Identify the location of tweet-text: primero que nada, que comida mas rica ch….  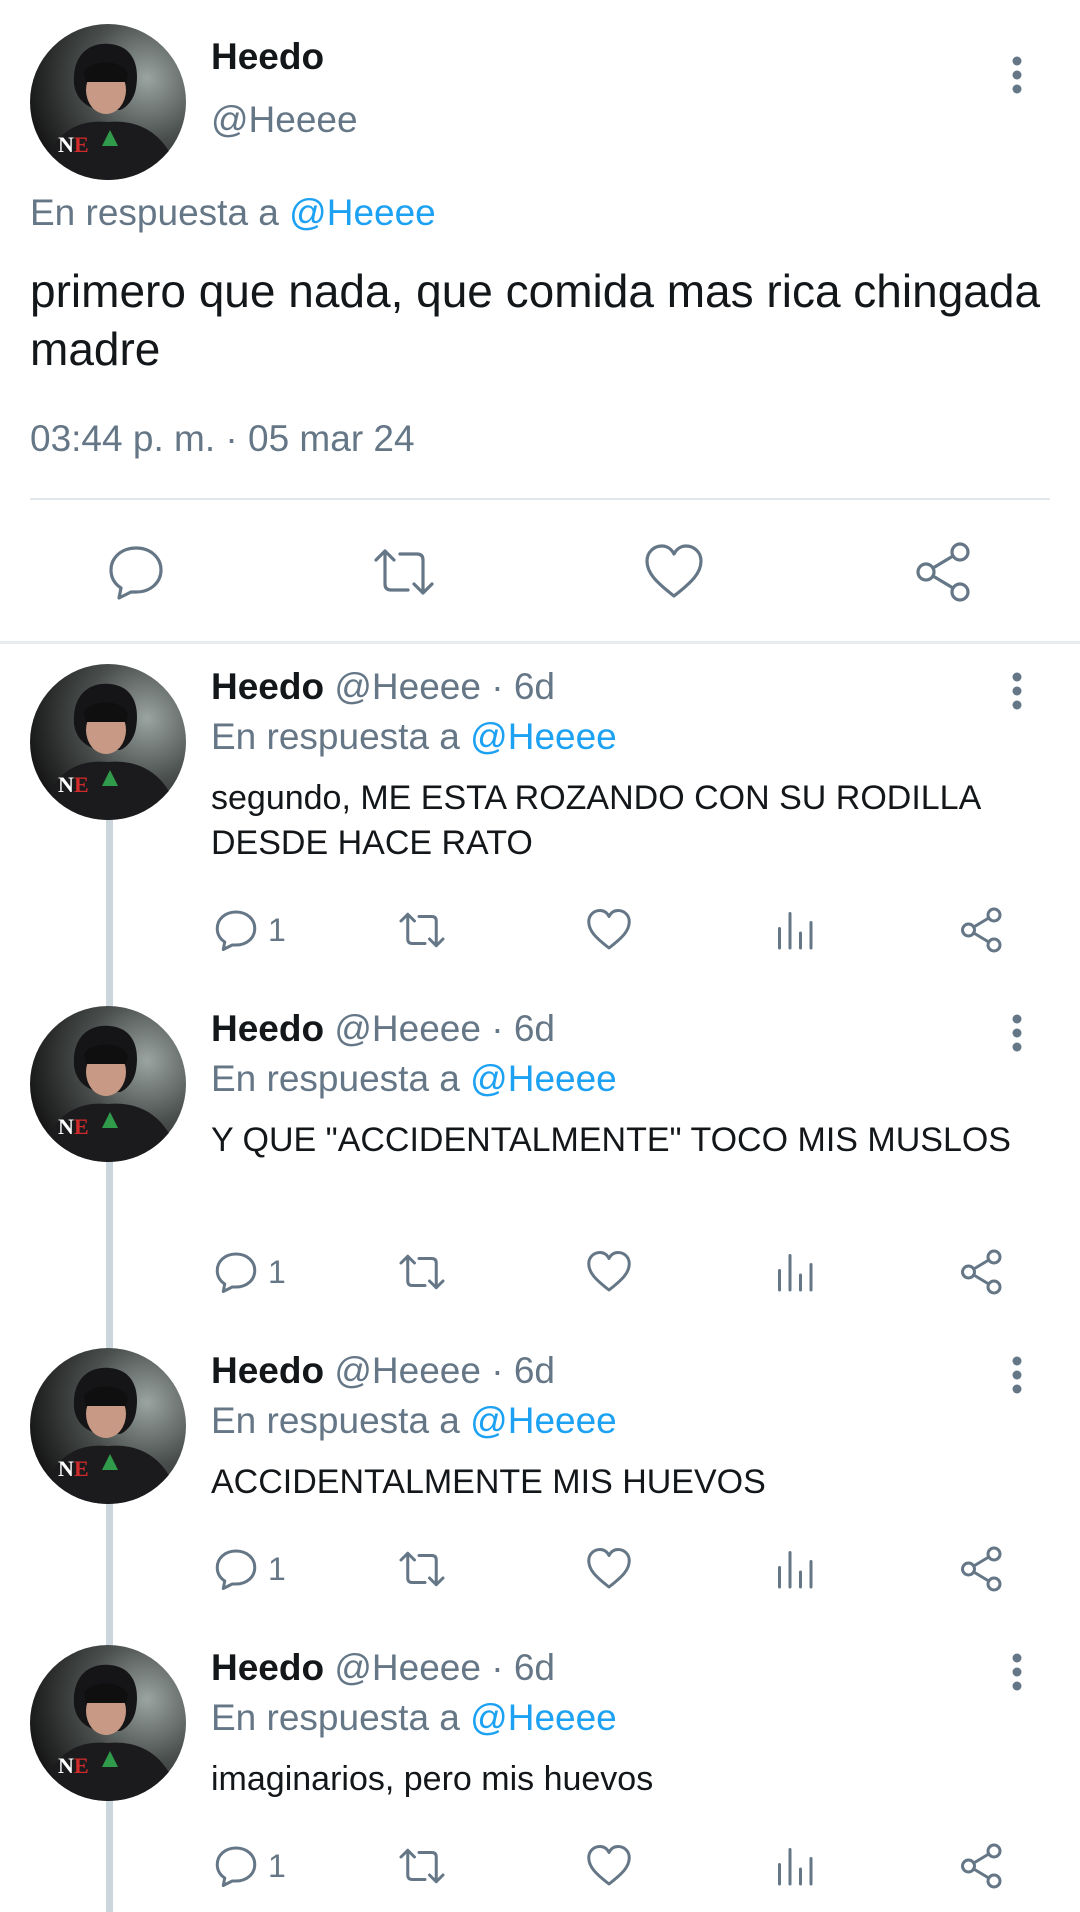
(535, 320).